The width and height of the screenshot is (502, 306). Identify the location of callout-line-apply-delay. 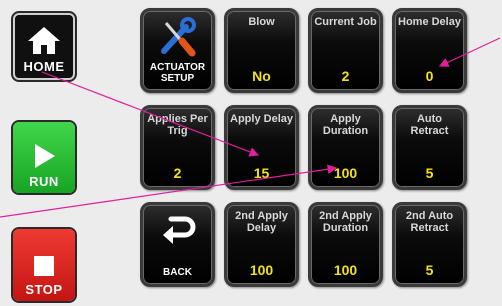
(150, 114).